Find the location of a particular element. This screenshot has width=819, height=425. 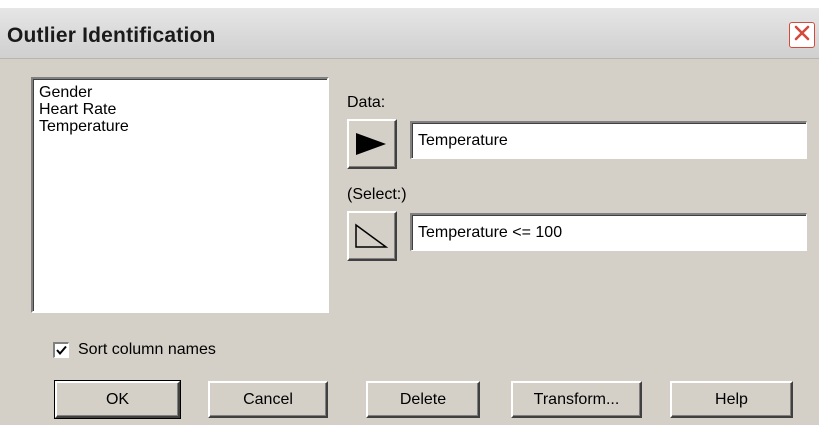

delete-button: Delete is located at coordinates (423, 399).